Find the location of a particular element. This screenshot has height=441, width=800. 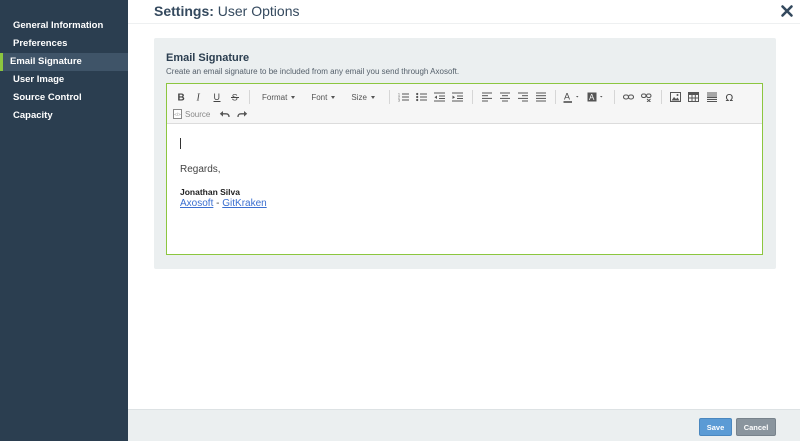

undo-icon is located at coordinates (224, 114).